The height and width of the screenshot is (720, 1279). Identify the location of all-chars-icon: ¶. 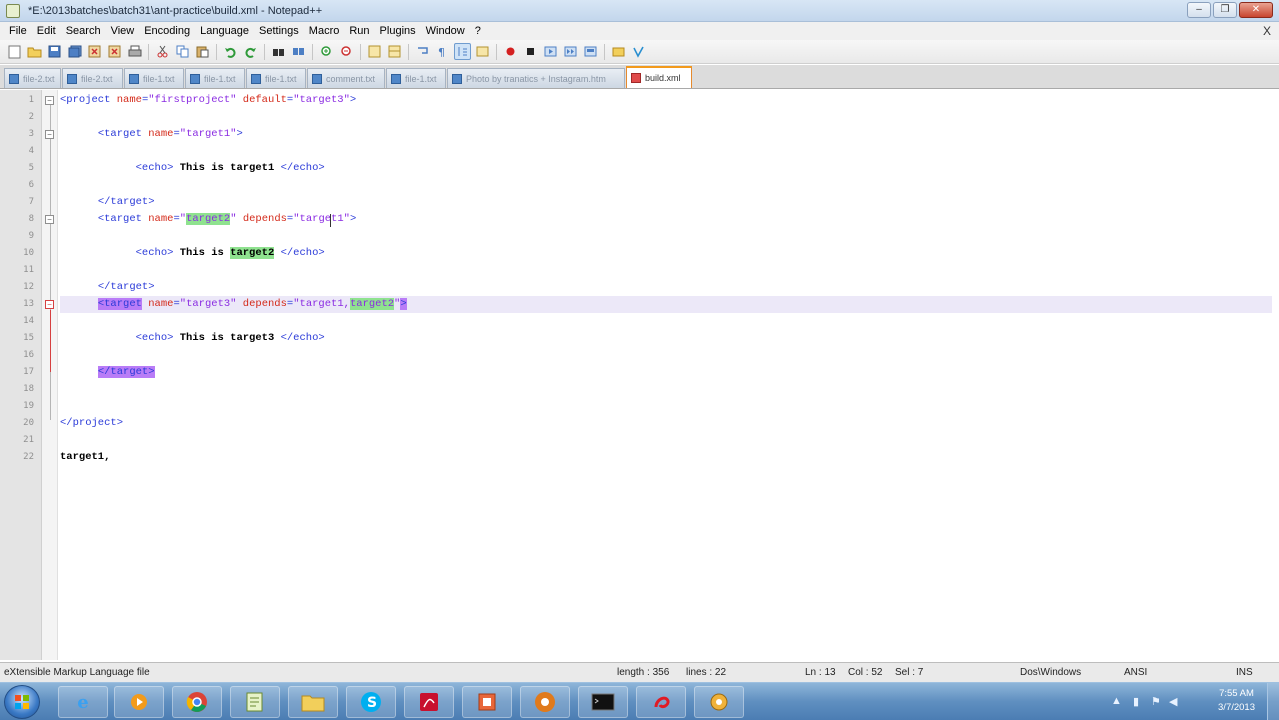
(442, 51).